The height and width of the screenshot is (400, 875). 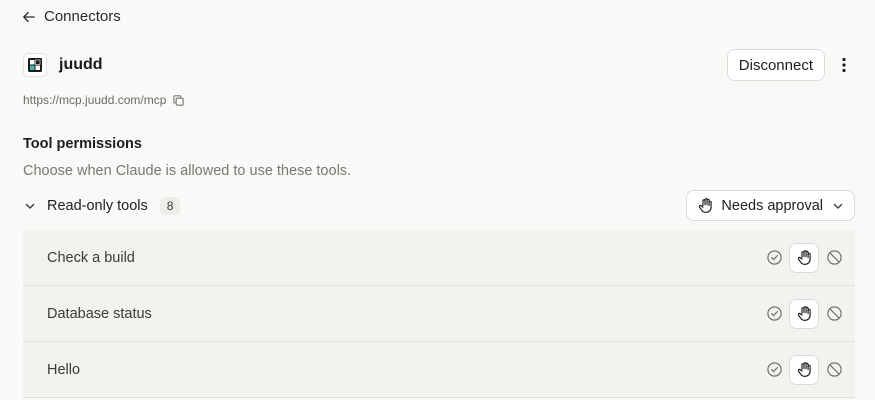 I want to click on group-label: Read-only tools, so click(x=97, y=205).